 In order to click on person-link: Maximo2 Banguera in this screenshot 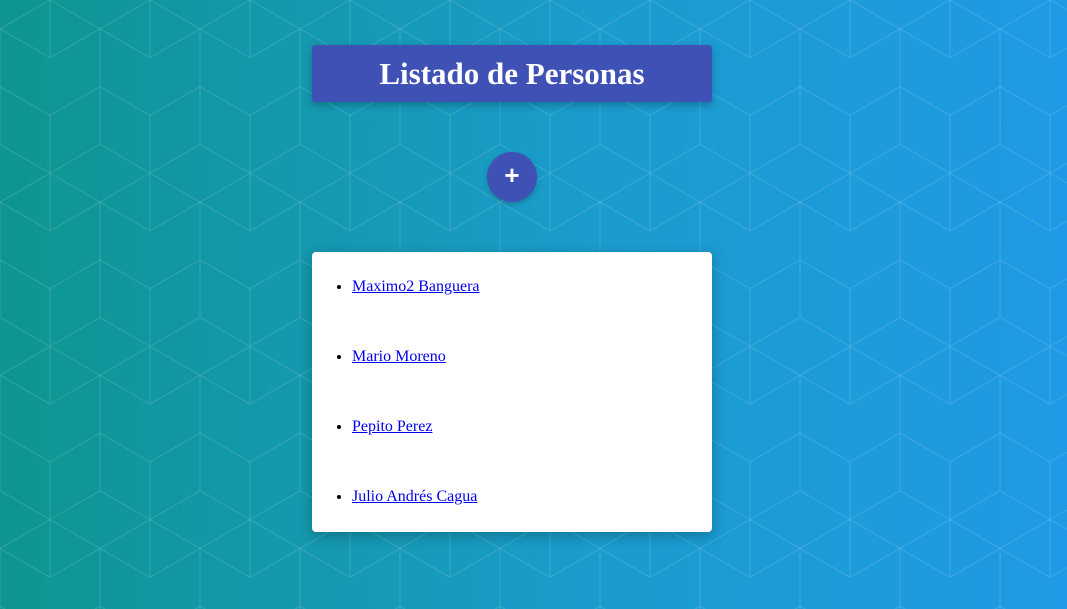, I will do `click(416, 286)`.